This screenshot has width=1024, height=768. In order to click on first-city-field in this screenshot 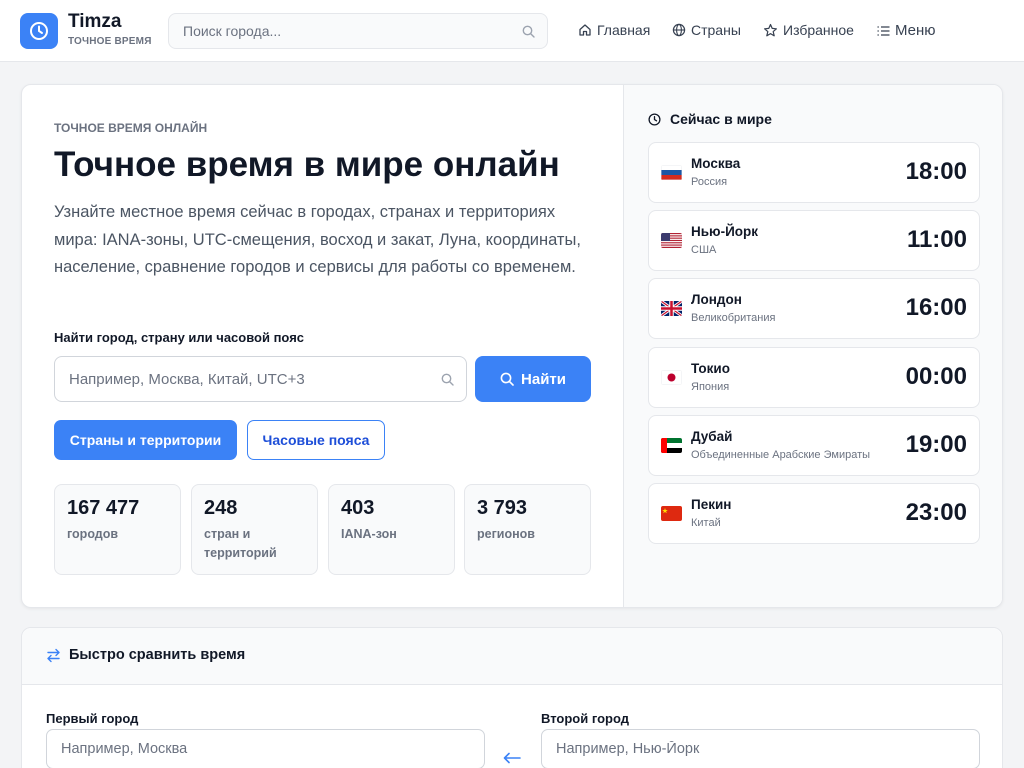, I will do `click(265, 748)`.